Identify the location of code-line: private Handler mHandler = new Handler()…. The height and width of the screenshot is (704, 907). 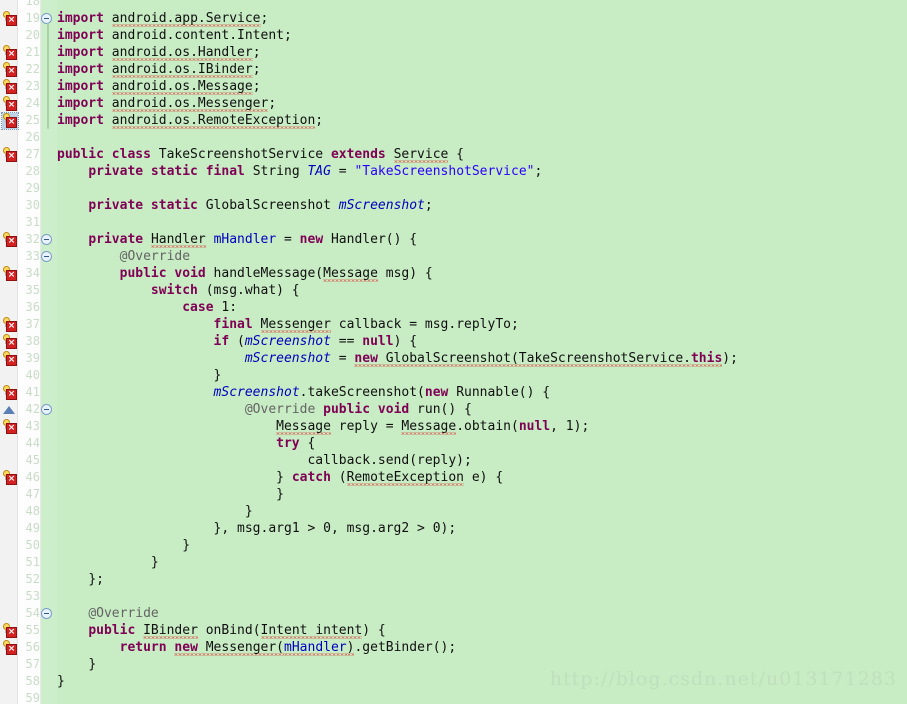
(237, 239).